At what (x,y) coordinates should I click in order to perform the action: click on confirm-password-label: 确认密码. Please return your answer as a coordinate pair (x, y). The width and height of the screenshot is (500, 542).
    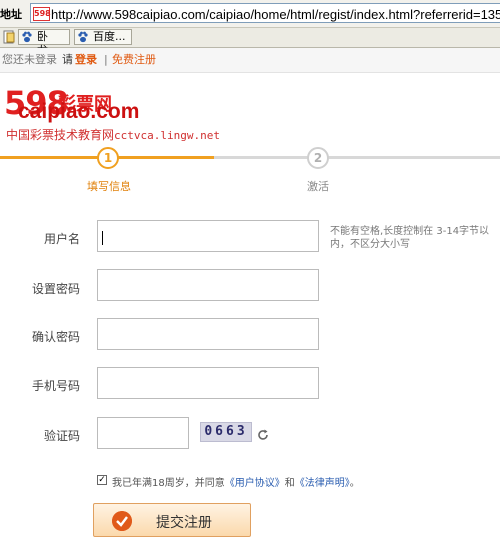
    Looking at the image, I should click on (55, 337).